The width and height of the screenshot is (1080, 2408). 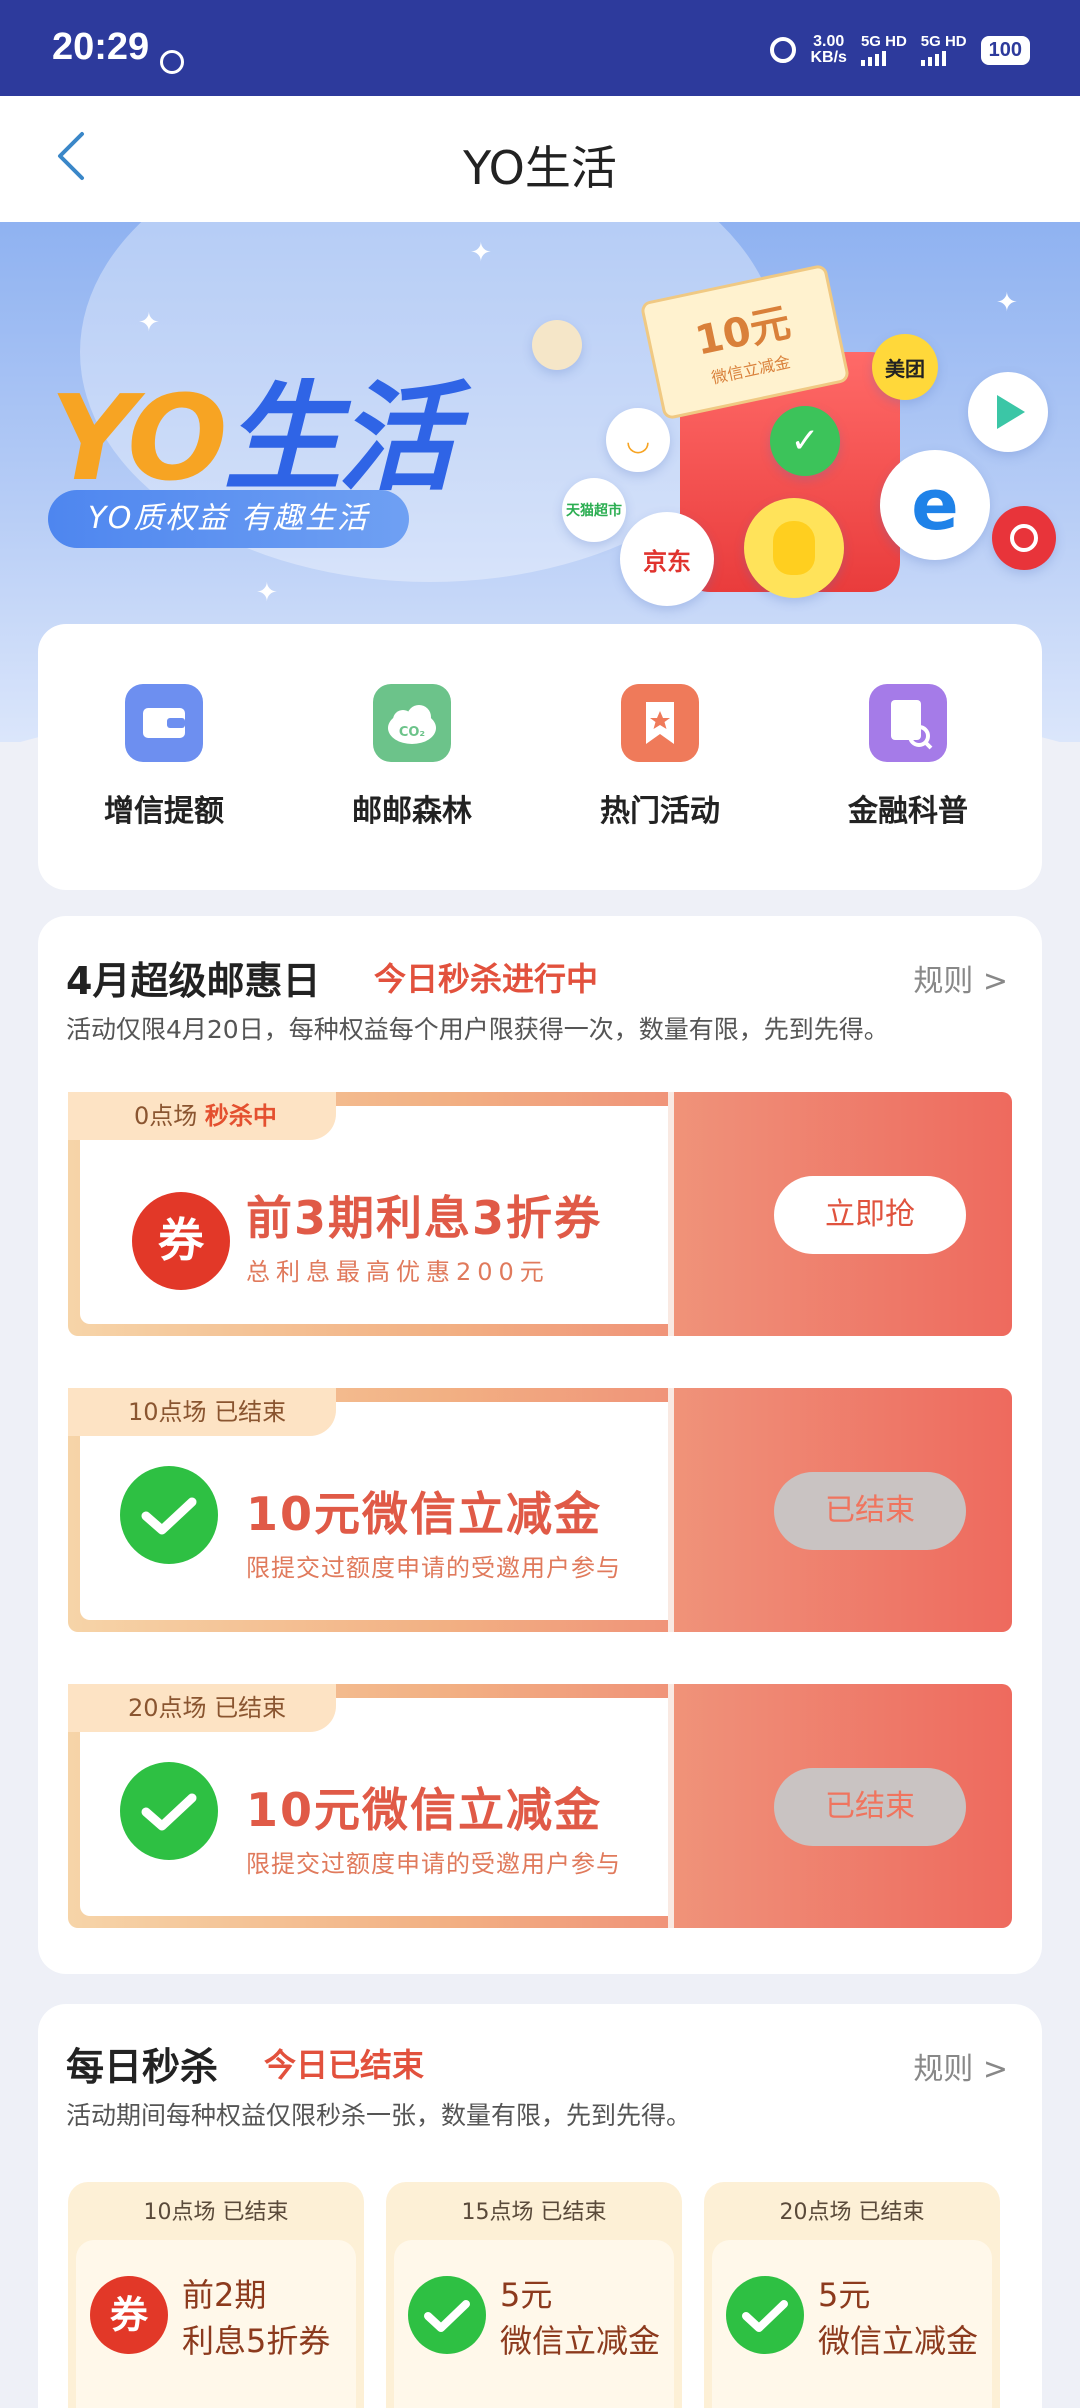 I want to click on daily-card-session: 10点场 已结束, so click(x=216, y=2212).